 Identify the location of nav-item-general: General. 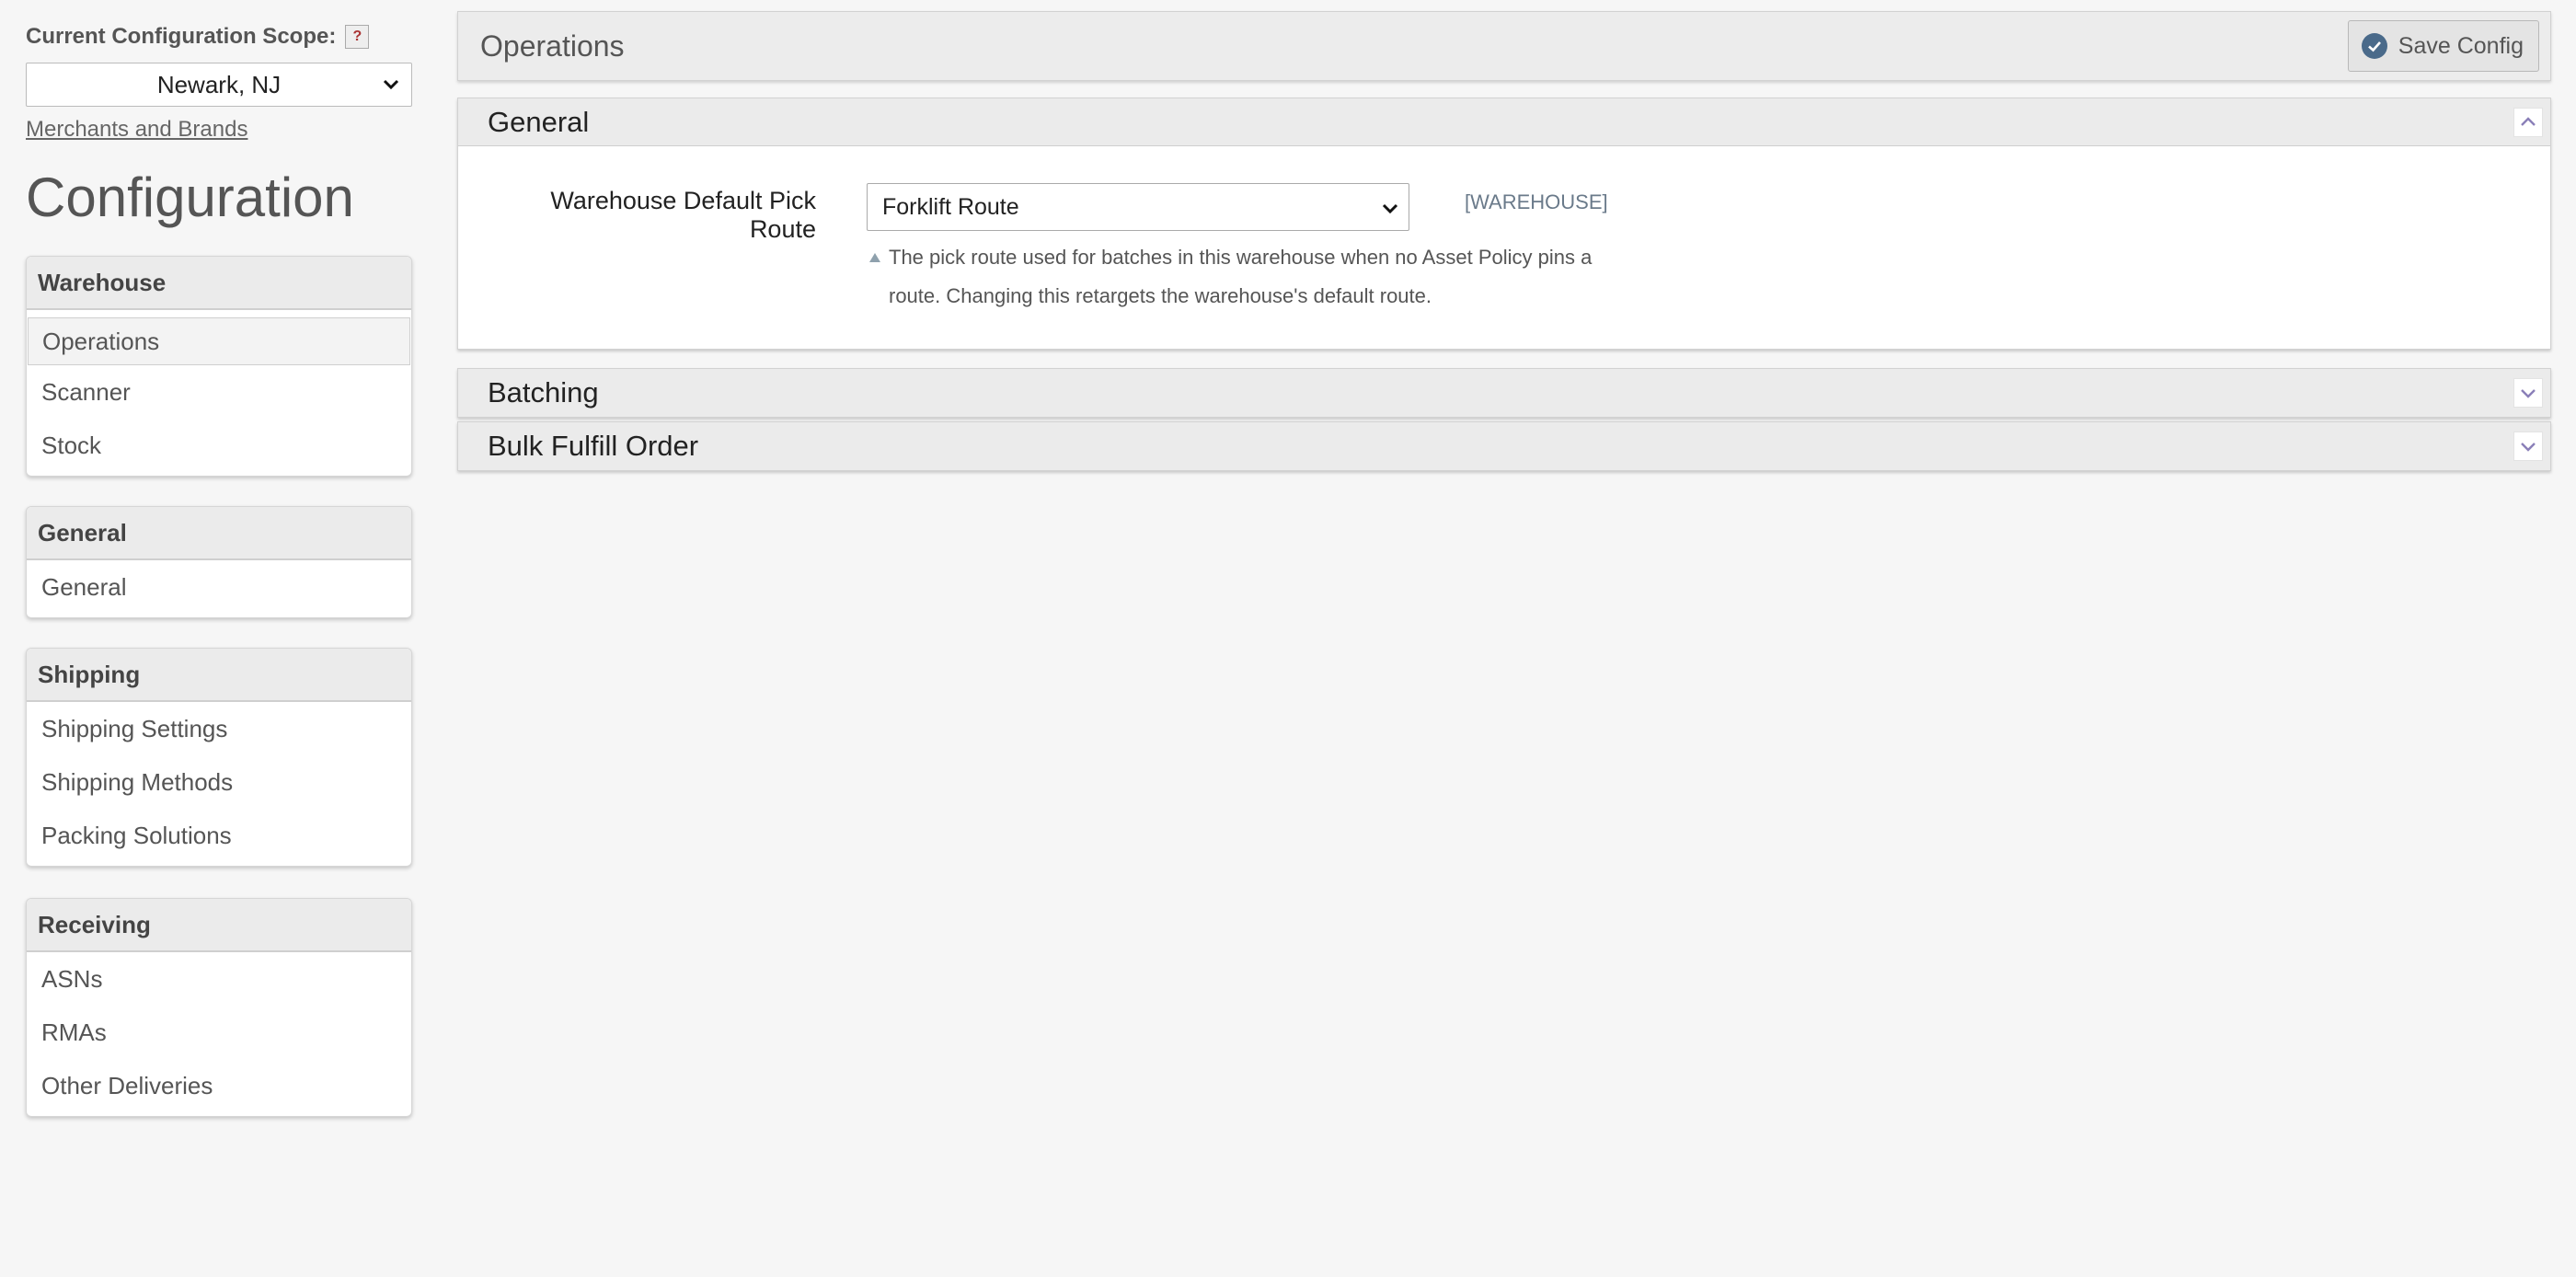
(219, 587).